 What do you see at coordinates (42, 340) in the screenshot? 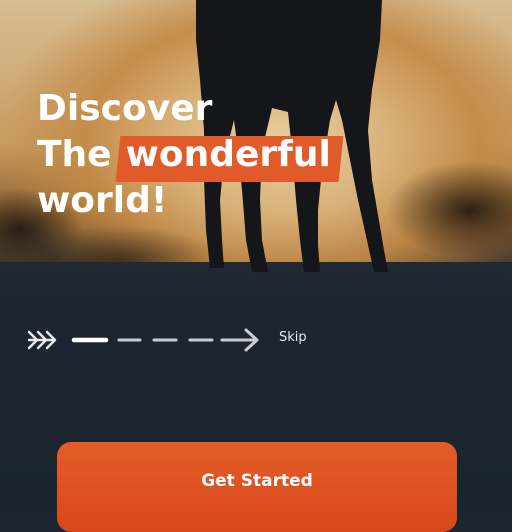
I see `double-chevron-right-icon` at bounding box center [42, 340].